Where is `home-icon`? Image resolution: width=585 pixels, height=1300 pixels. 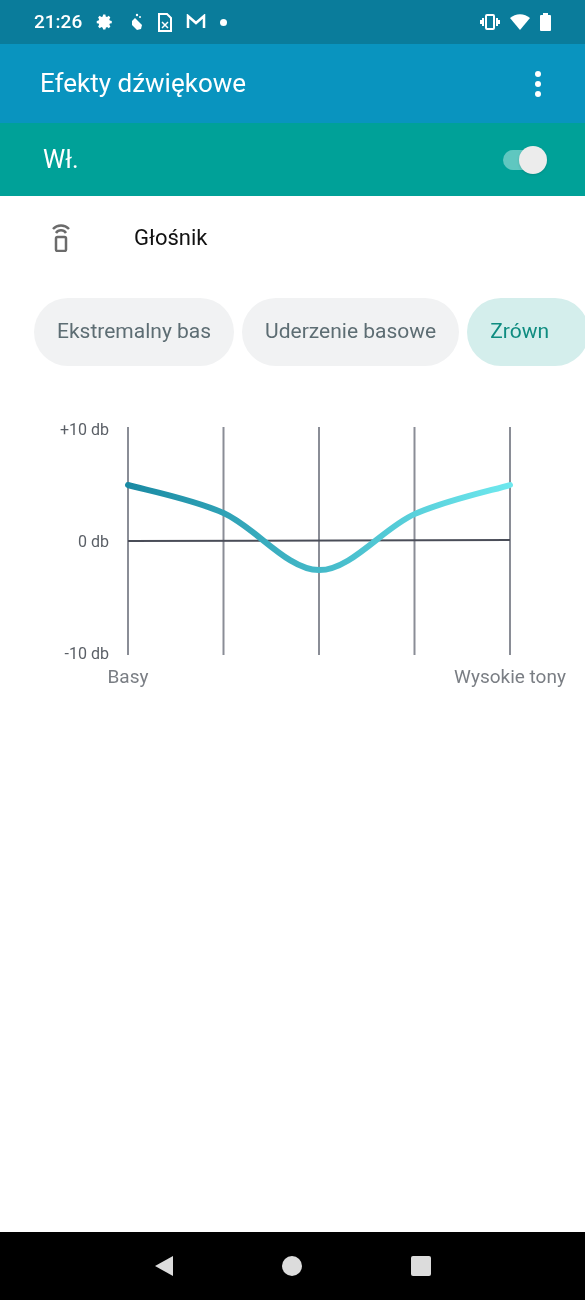 home-icon is located at coordinates (292, 1266).